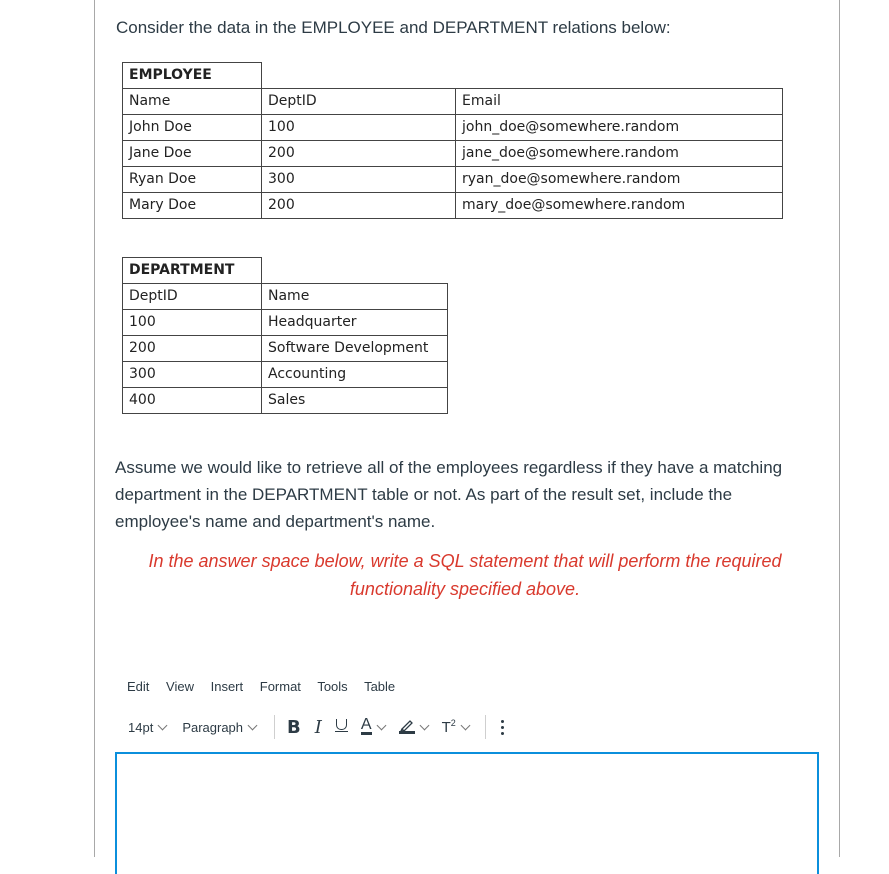 The width and height of the screenshot is (889, 874). I want to click on table-row: John Doe 100 john_doe@somewhere.random, so click(452, 127).